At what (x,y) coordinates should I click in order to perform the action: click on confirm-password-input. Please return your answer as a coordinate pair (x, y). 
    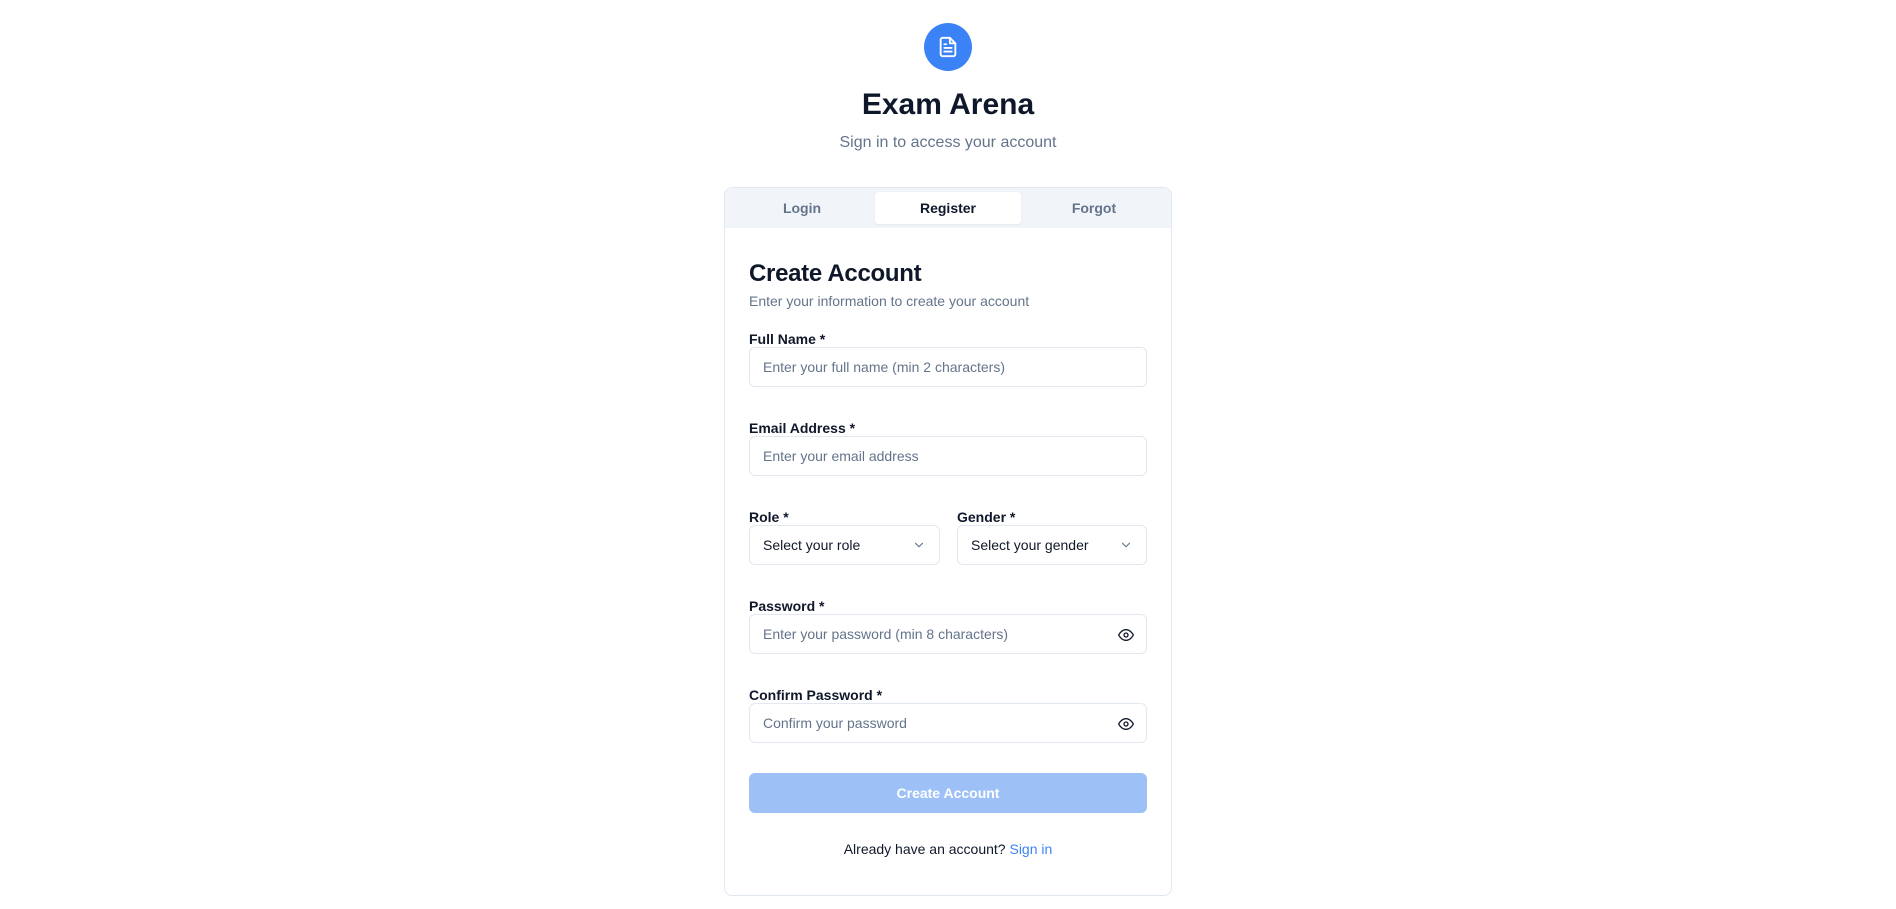
    Looking at the image, I should click on (948, 723).